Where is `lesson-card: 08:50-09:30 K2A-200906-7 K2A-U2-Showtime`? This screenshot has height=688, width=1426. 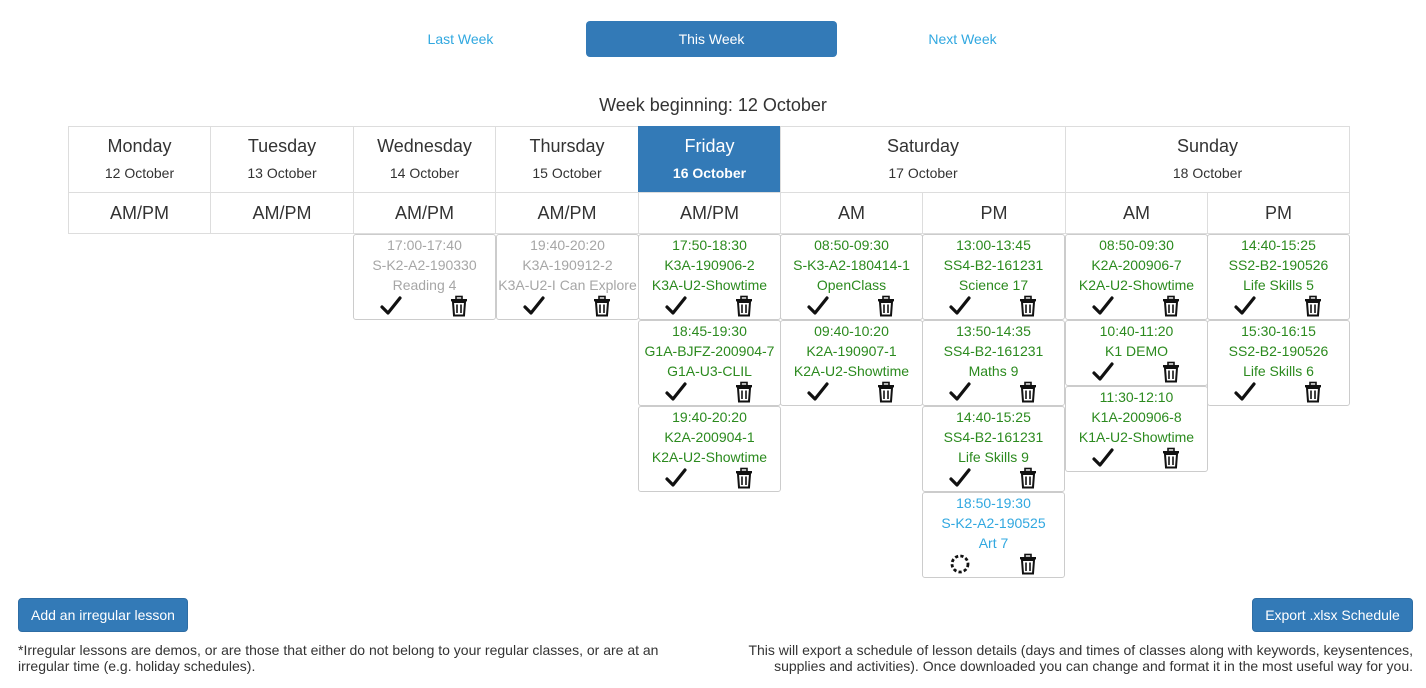 lesson-card: 08:50-09:30 K2A-200906-7 K2A-U2-Showtime is located at coordinates (1136, 277).